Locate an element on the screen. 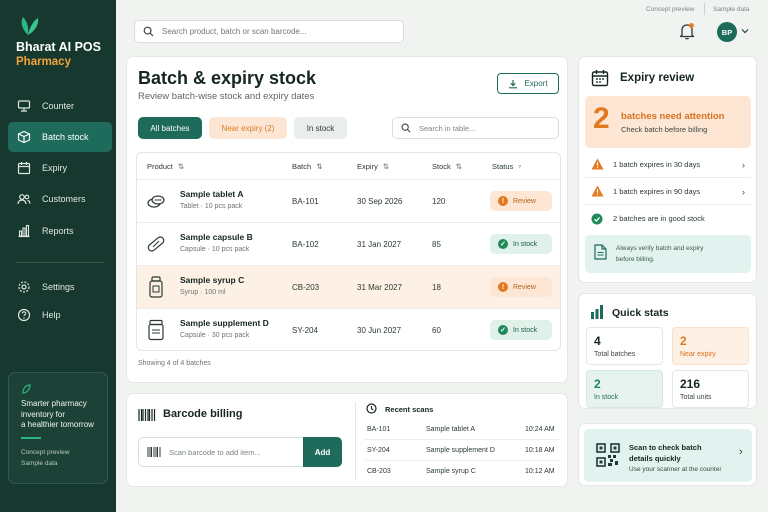  sidebar-item-label: Settings is located at coordinates (58, 287).